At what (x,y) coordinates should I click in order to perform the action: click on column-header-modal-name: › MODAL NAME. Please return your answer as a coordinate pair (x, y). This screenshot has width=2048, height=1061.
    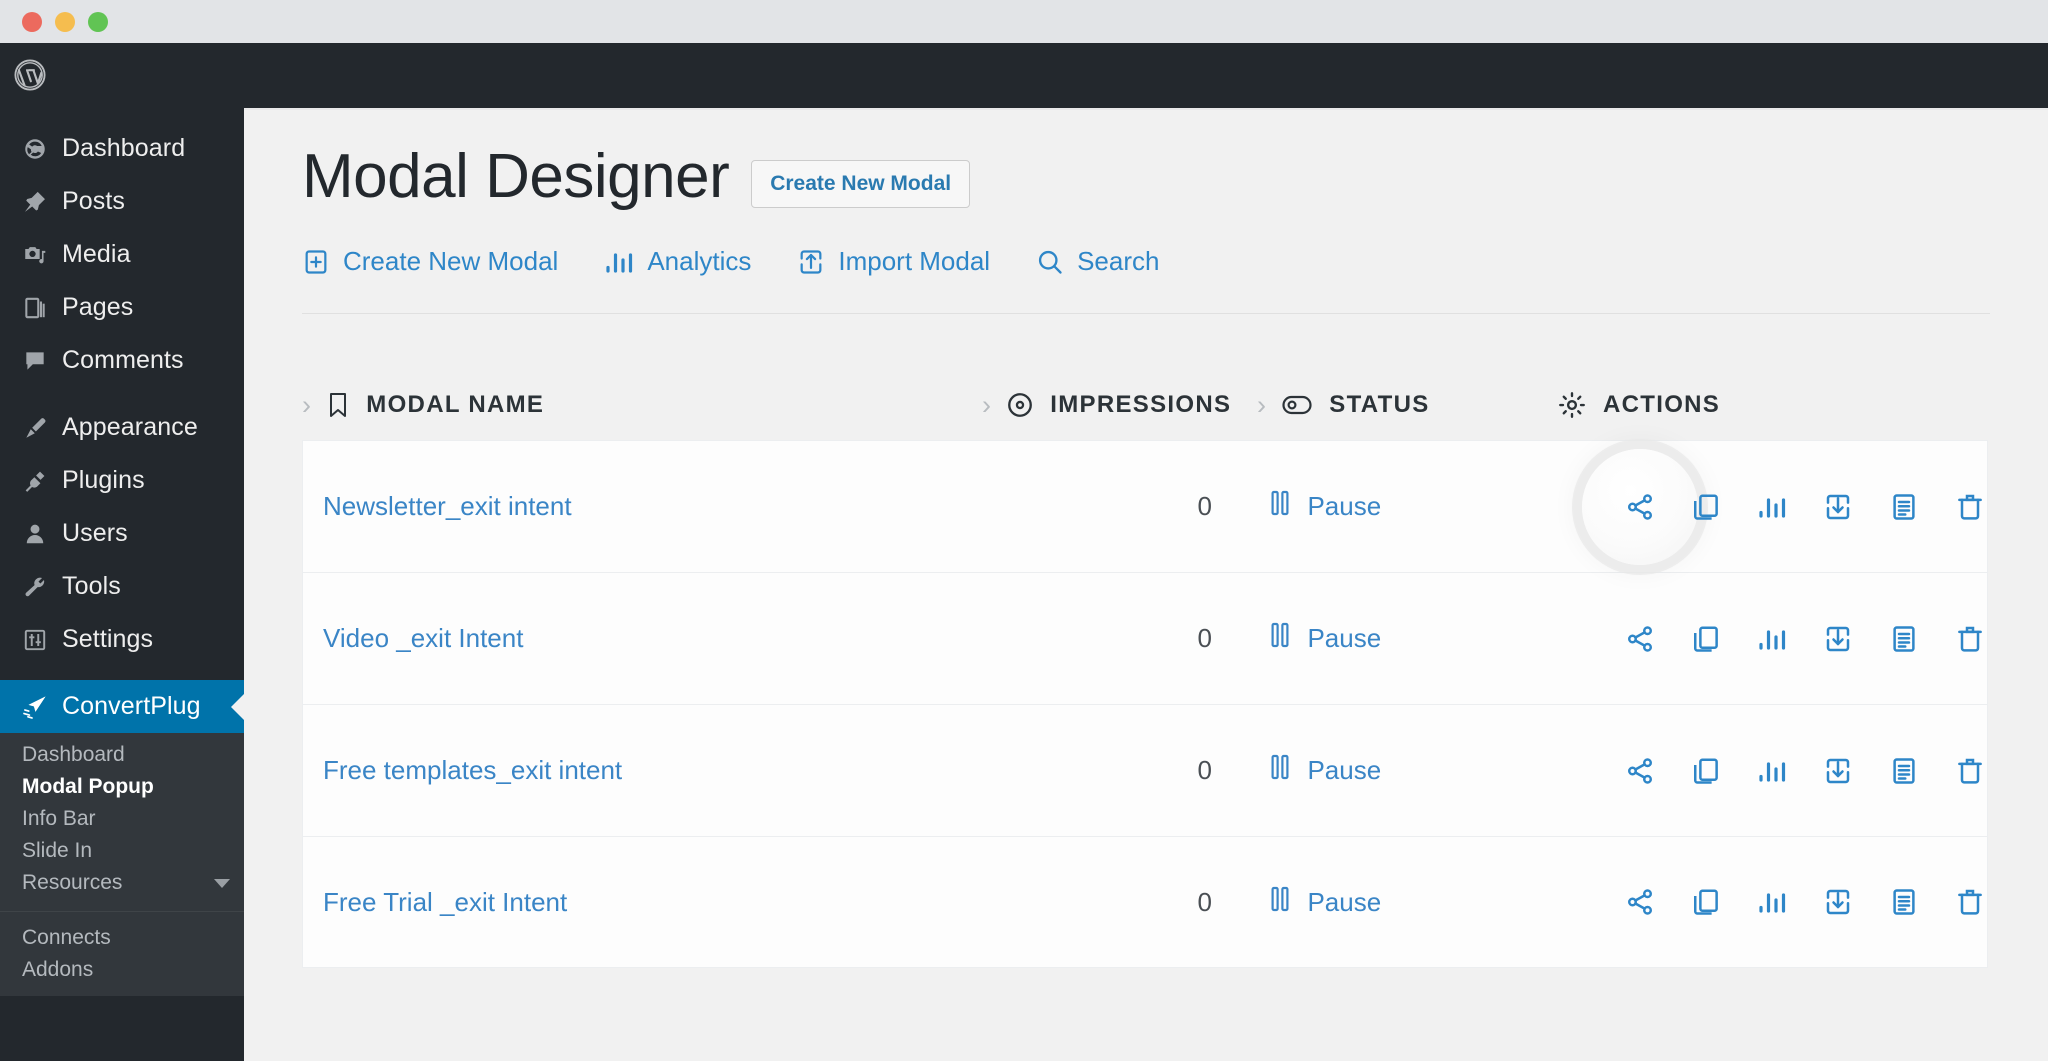
    Looking at the image, I should click on (642, 405).